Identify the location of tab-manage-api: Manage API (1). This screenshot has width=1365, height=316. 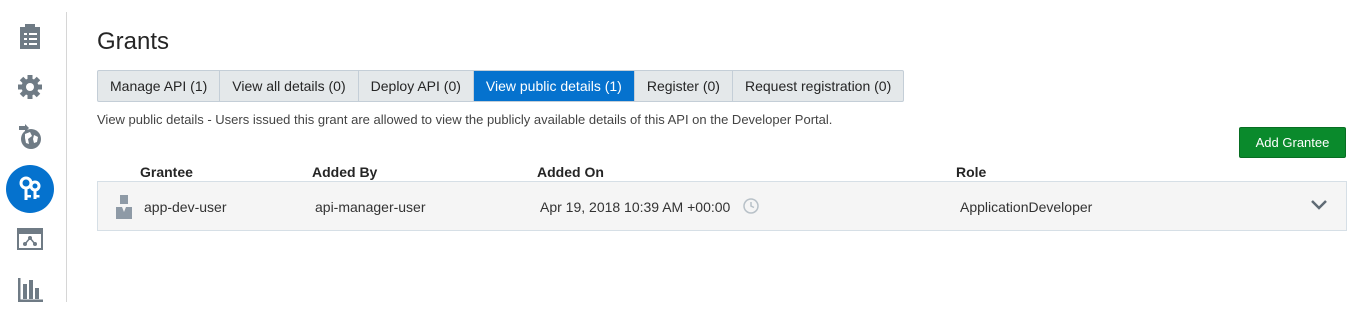
(159, 86).